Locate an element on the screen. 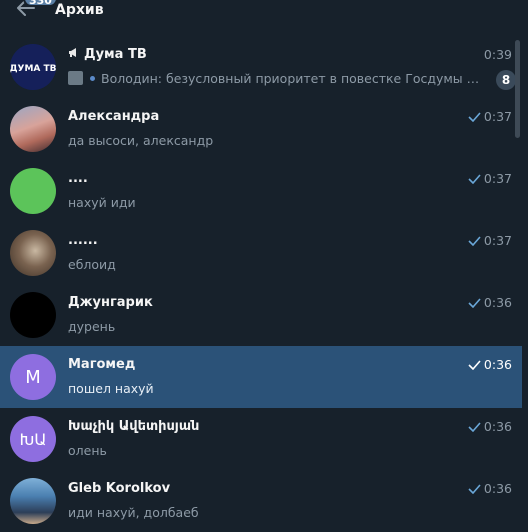 The width and height of the screenshot is (528, 532). duma-tv-logo: ДУМА ТВ is located at coordinates (33, 67).